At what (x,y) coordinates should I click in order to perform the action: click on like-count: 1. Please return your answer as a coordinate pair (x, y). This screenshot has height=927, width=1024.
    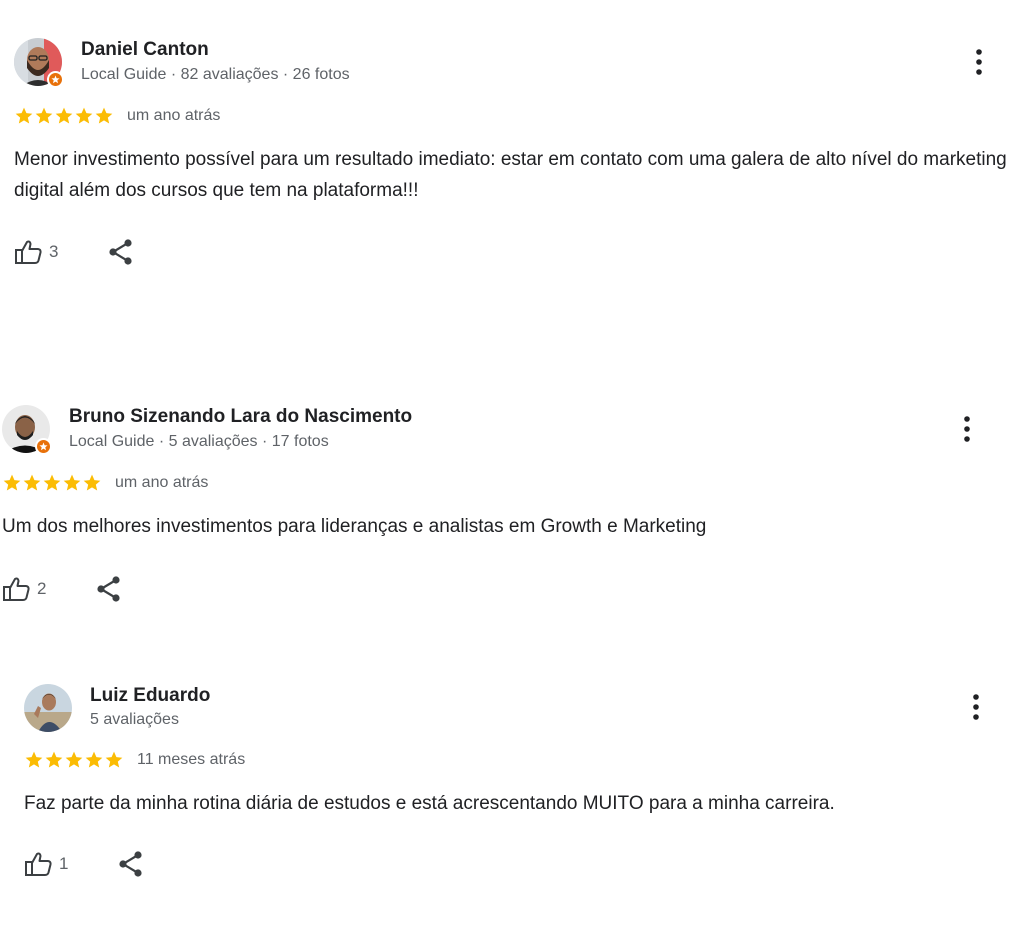
    Looking at the image, I should click on (64, 863).